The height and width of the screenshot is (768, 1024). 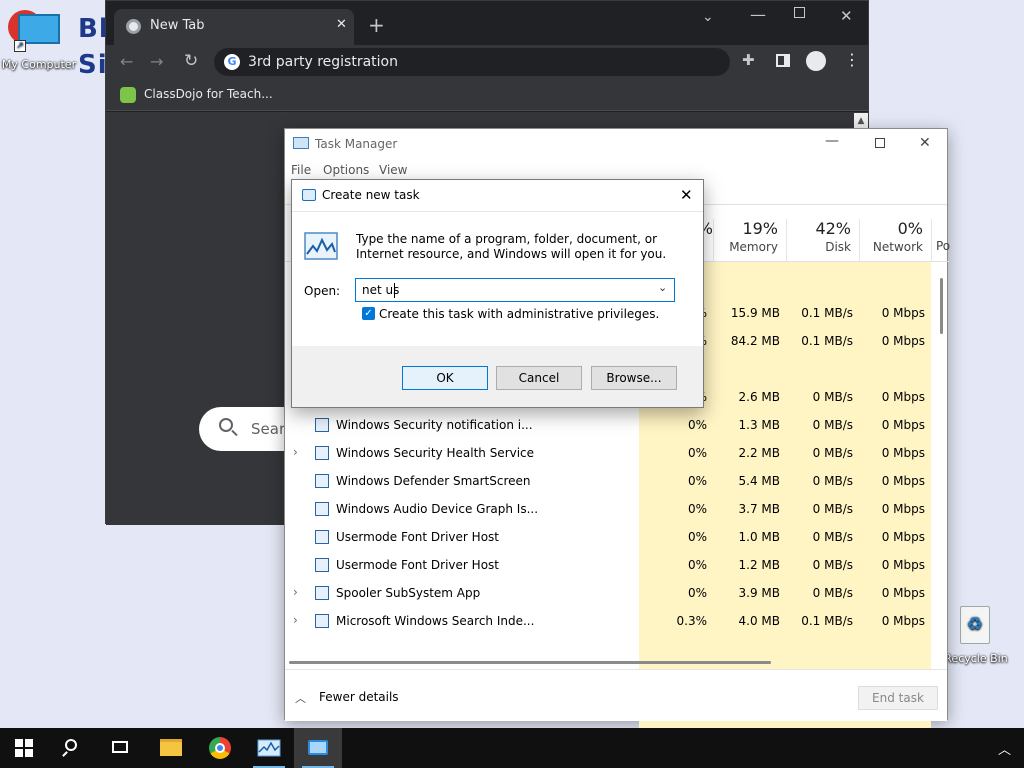 I want to click on menu-options: Options, so click(x=346, y=170).